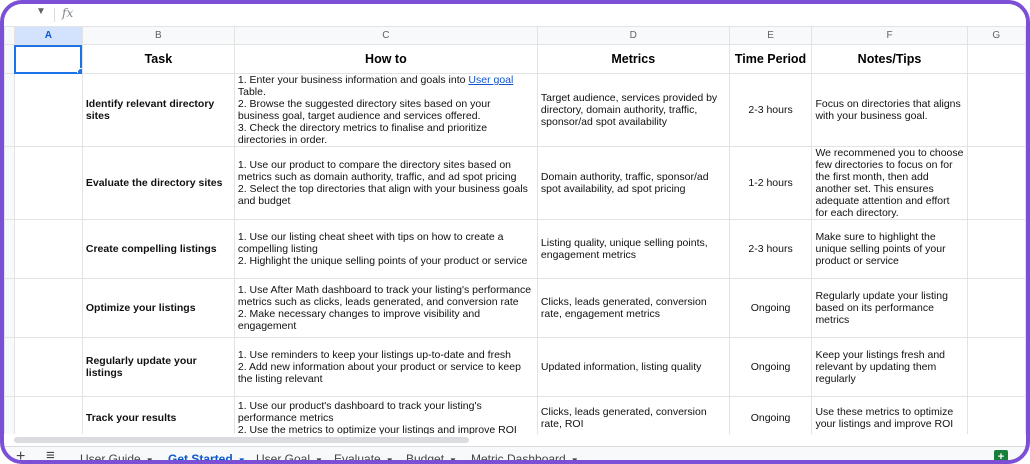 This screenshot has width=1030, height=464. What do you see at coordinates (9, 35) in the screenshot?
I see `corner-cell` at bounding box center [9, 35].